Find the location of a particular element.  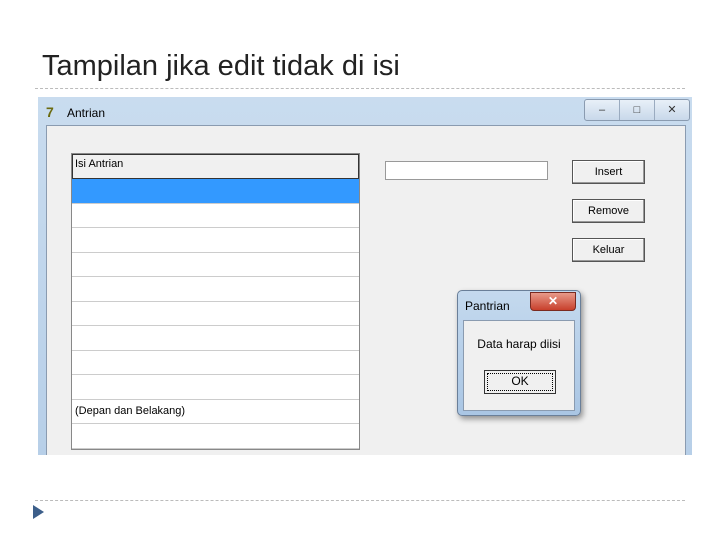

list-header: Isi Antrian is located at coordinates (215, 166).